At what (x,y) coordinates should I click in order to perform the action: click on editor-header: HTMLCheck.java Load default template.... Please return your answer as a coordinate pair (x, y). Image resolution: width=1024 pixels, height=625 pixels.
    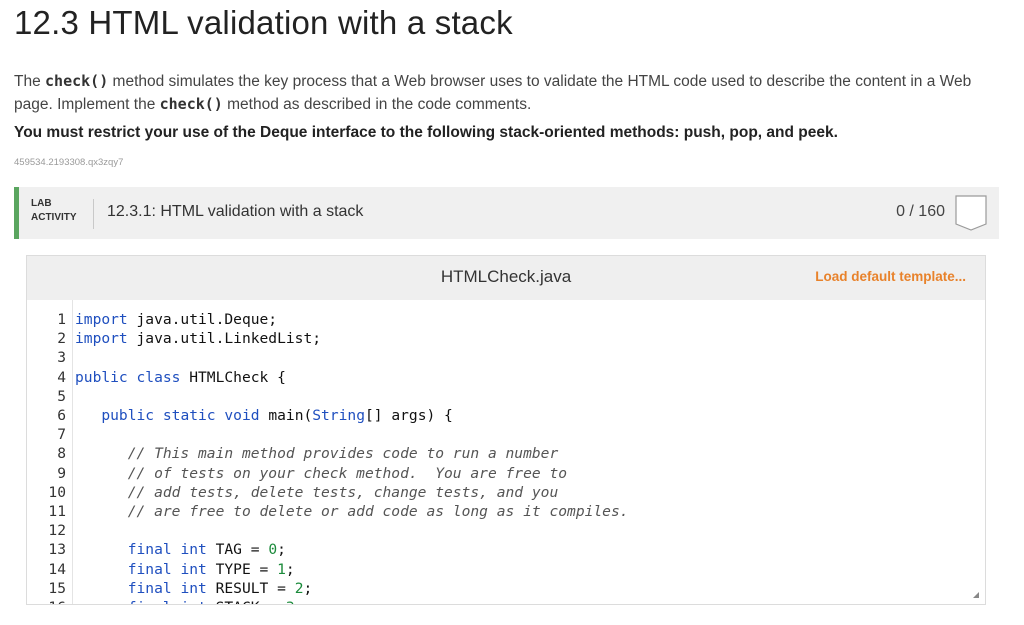
    Looking at the image, I should click on (506, 278).